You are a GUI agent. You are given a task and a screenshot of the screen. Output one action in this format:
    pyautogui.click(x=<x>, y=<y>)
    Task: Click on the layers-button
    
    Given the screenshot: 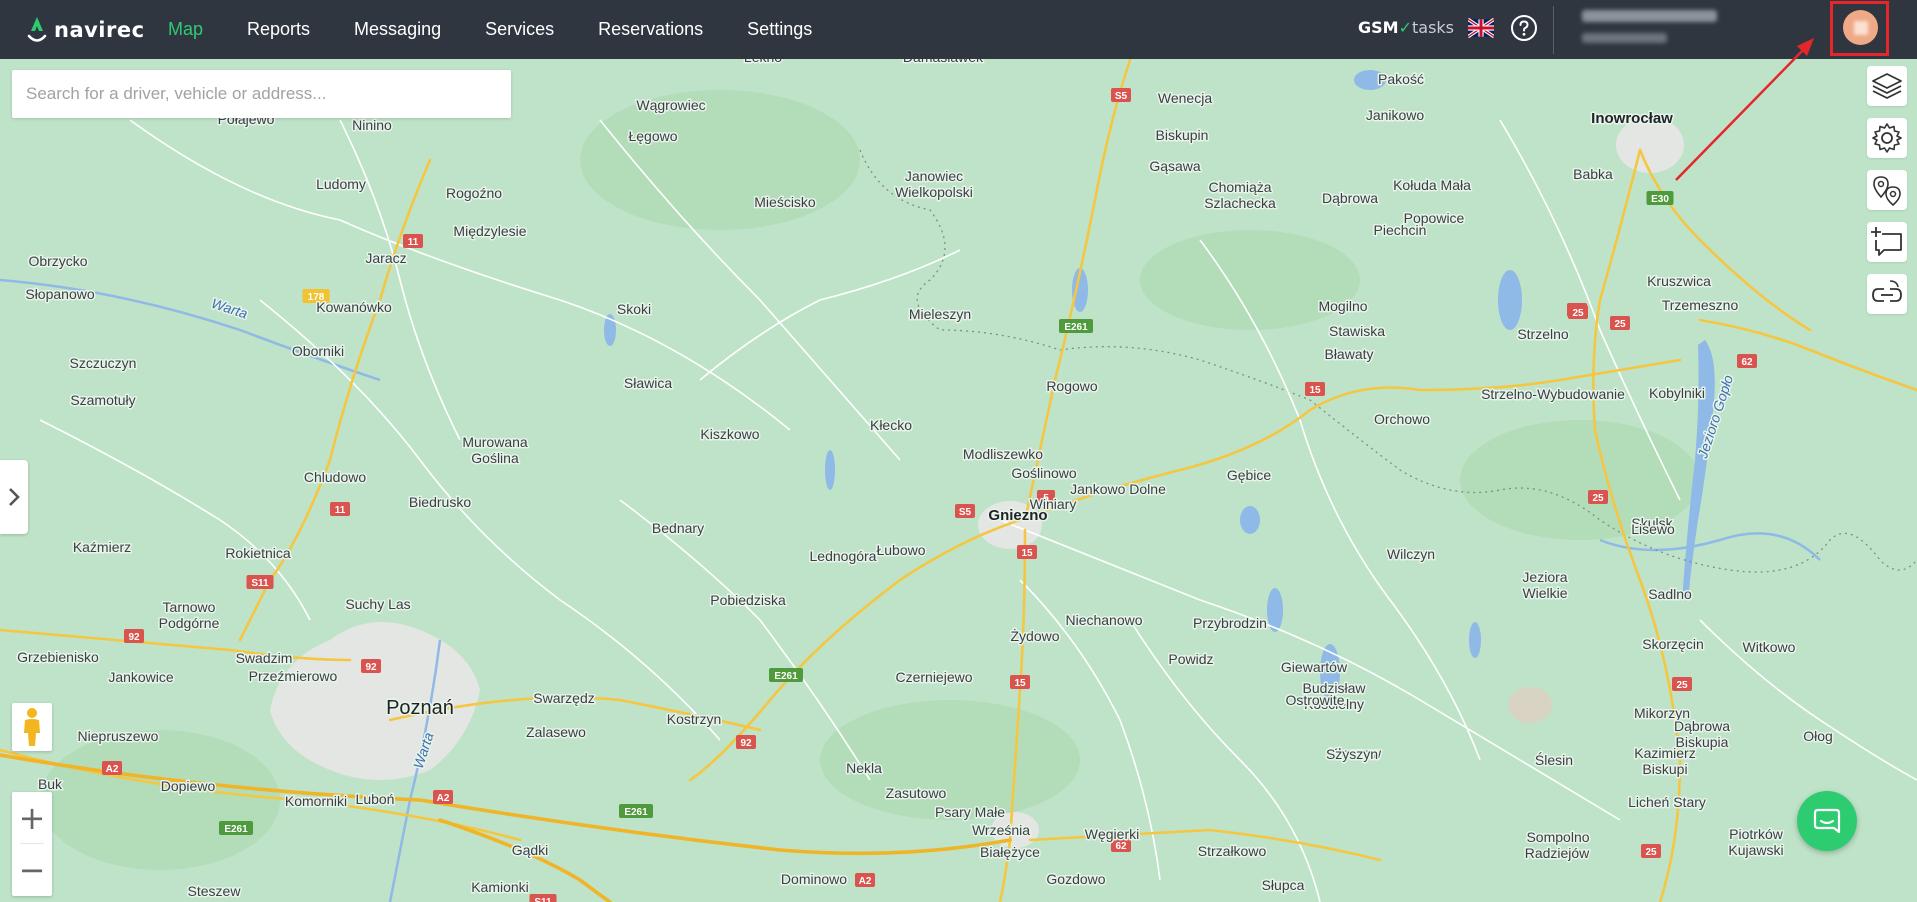 What is the action you would take?
    pyautogui.click(x=1887, y=86)
    